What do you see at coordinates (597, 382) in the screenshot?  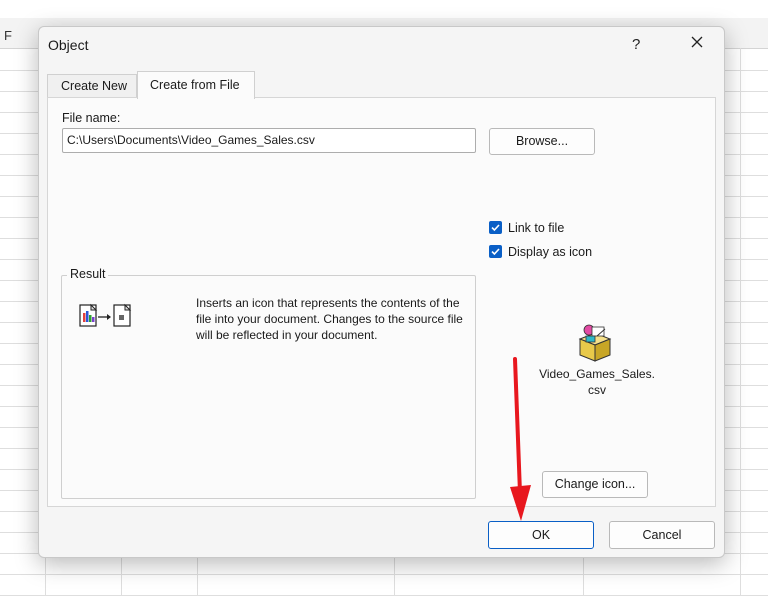 I see `package-label: Video_Games_Sales. csv` at bounding box center [597, 382].